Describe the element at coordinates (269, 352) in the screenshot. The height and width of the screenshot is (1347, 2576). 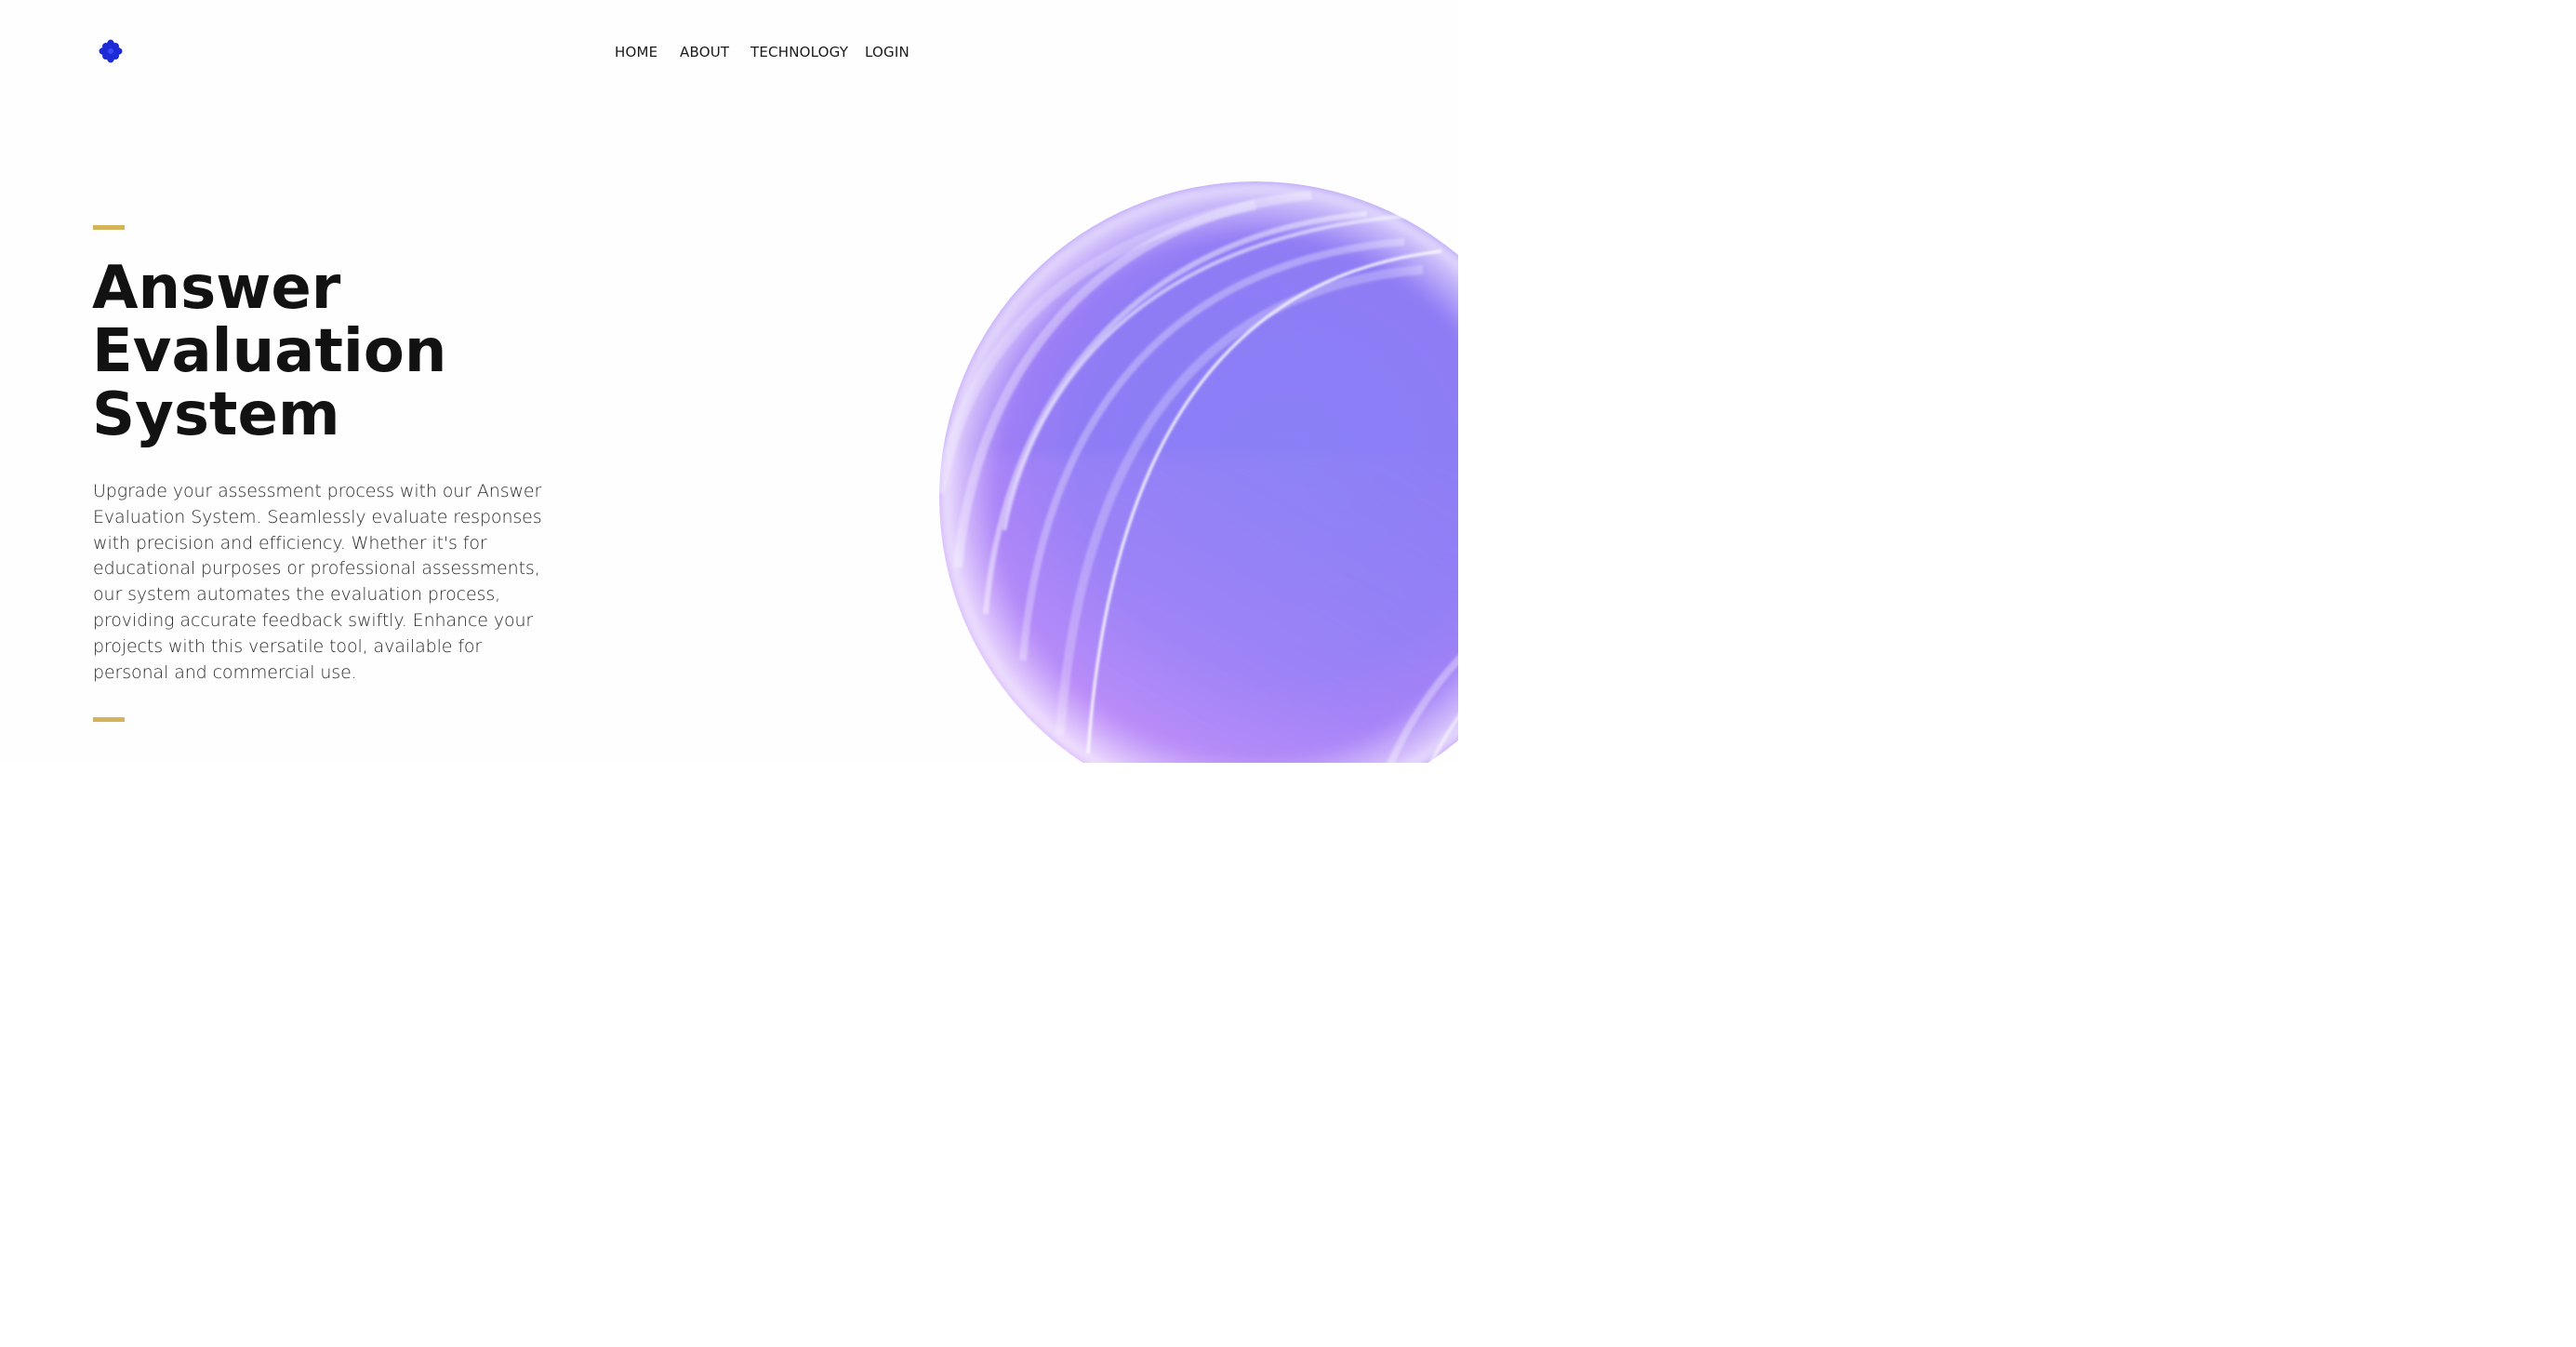
I see `hero-title-line: Evaluation` at that location.